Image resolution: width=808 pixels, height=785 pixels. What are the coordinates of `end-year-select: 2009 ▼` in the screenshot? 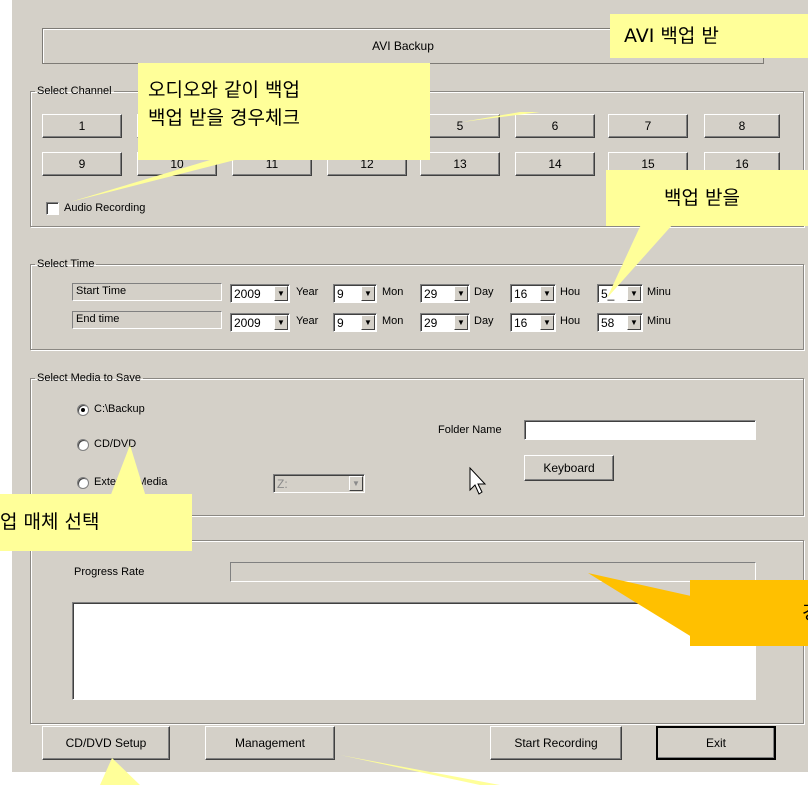 It's located at (260, 322).